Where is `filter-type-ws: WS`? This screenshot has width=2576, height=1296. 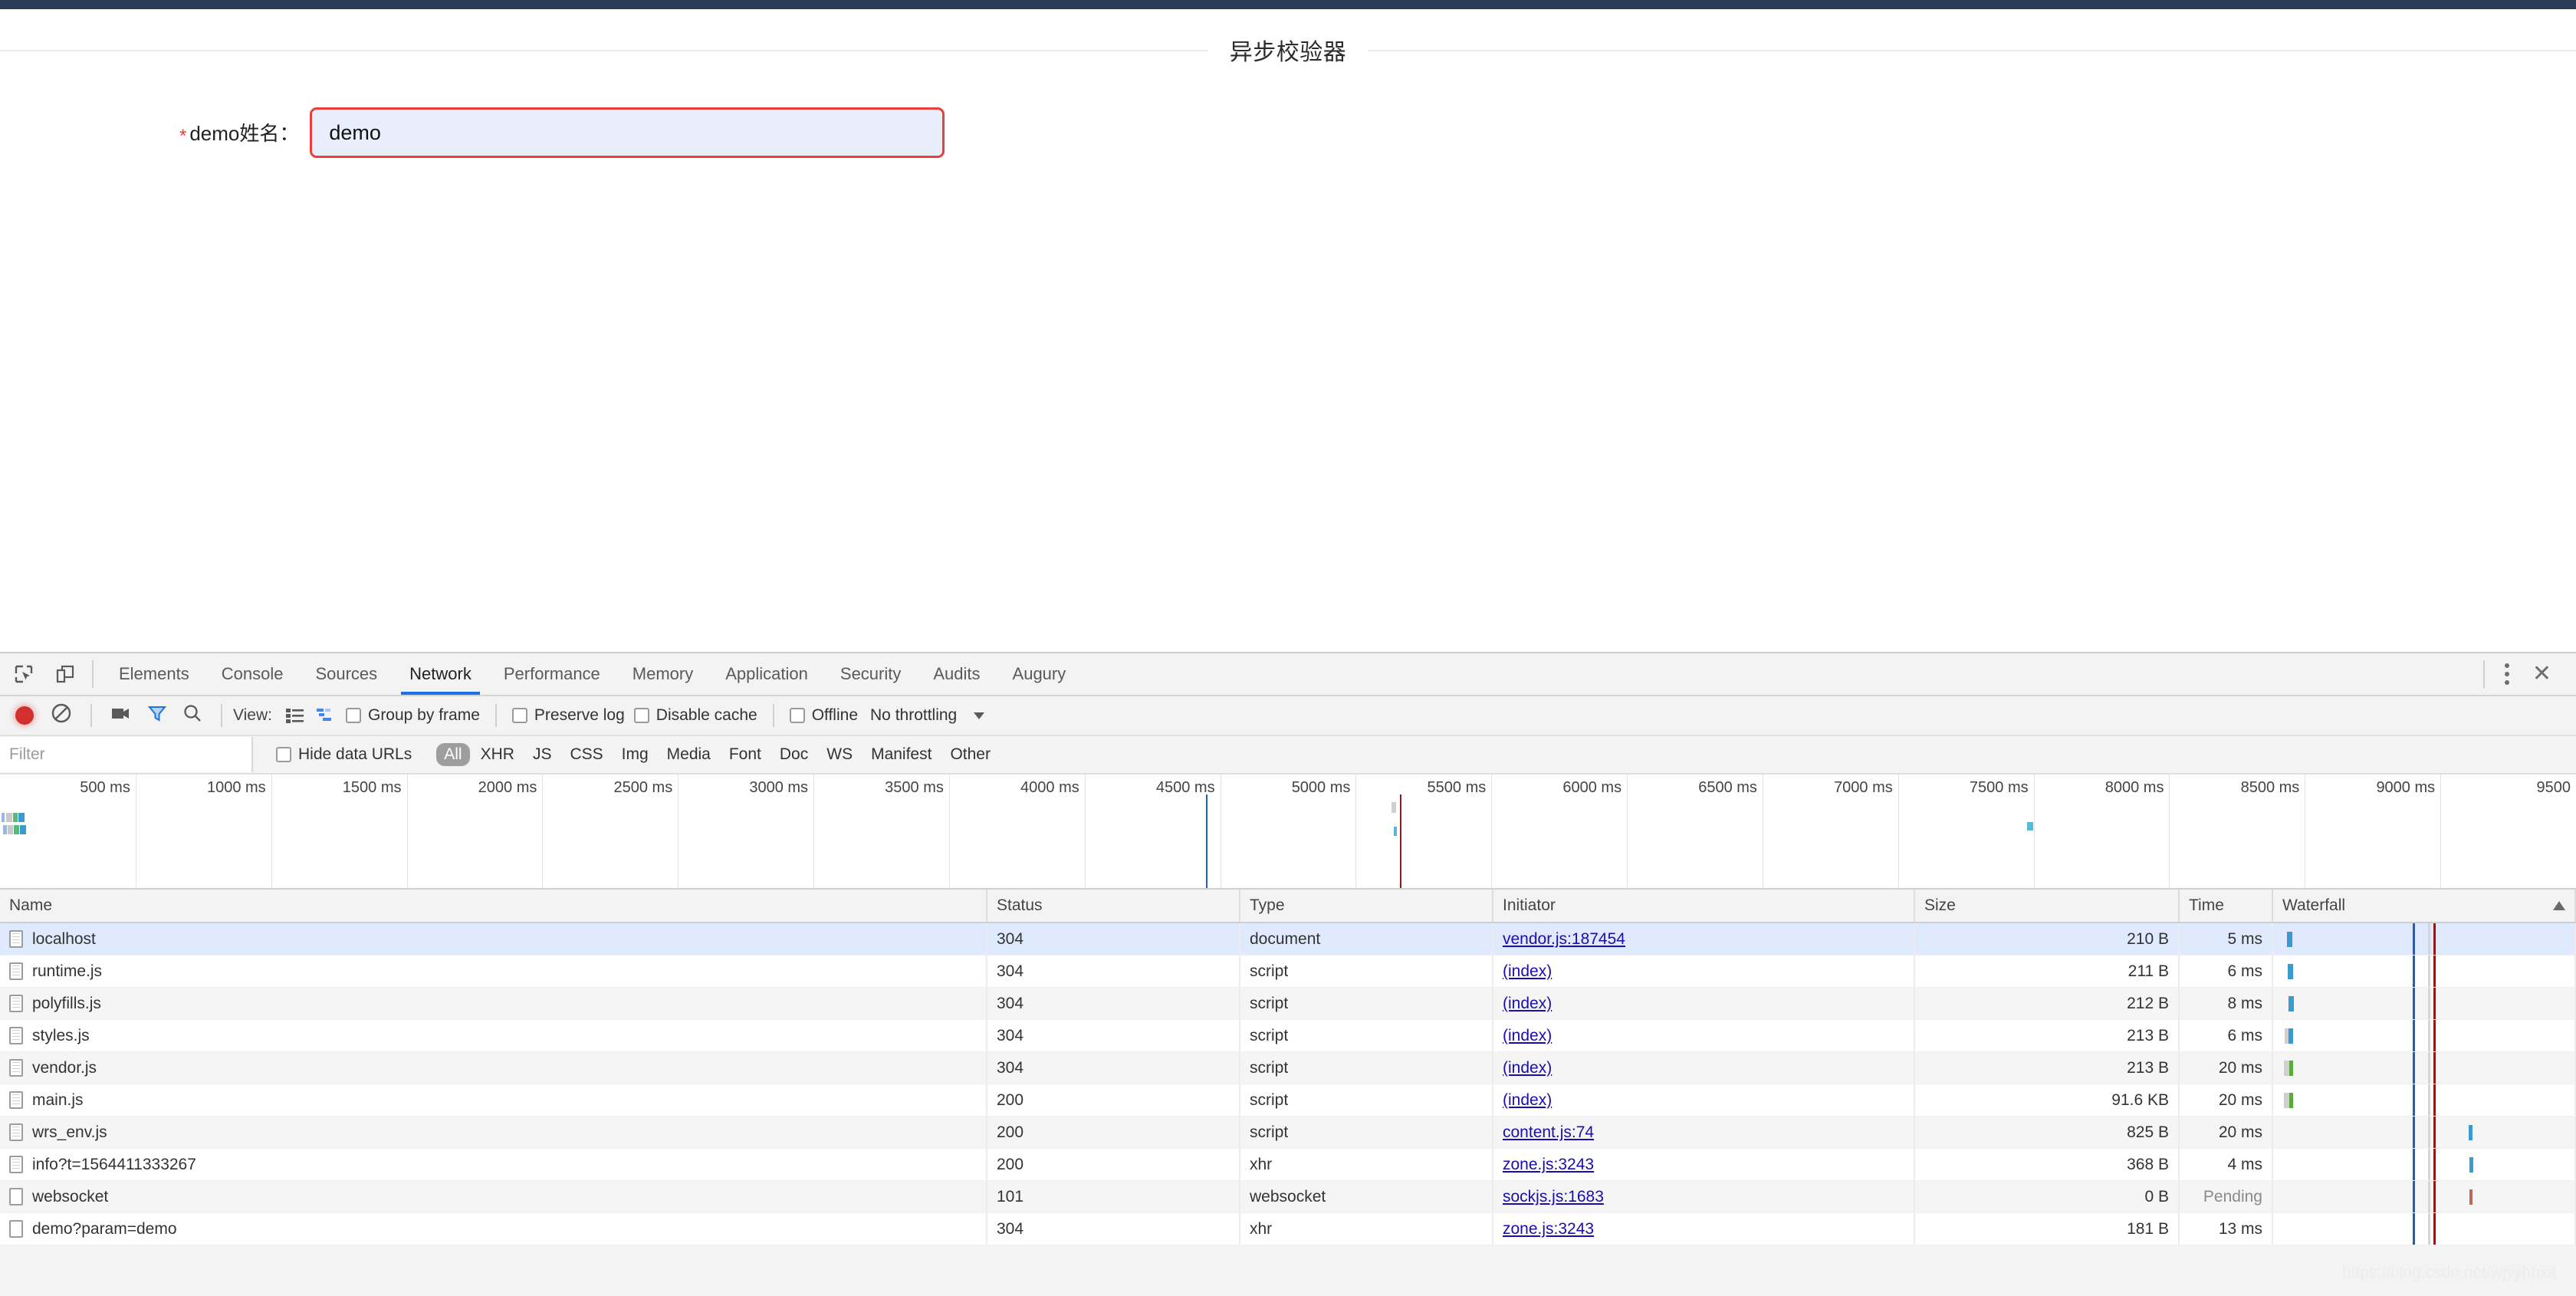
filter-type-ws: WS is located at coordinates (839, 754).